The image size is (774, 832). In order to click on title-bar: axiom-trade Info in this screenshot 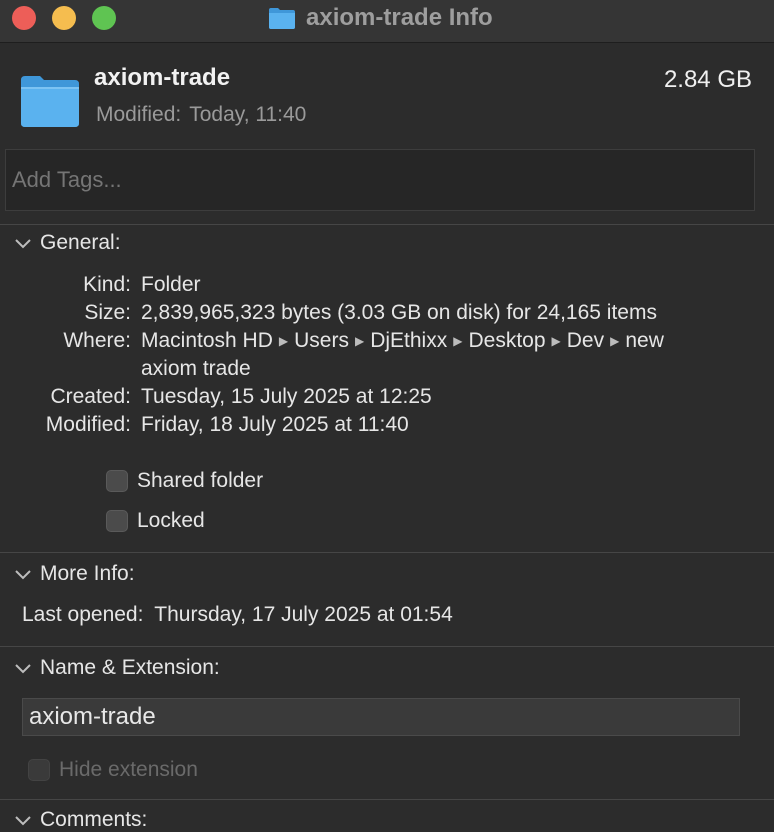, I will do `click(387, 21)`.